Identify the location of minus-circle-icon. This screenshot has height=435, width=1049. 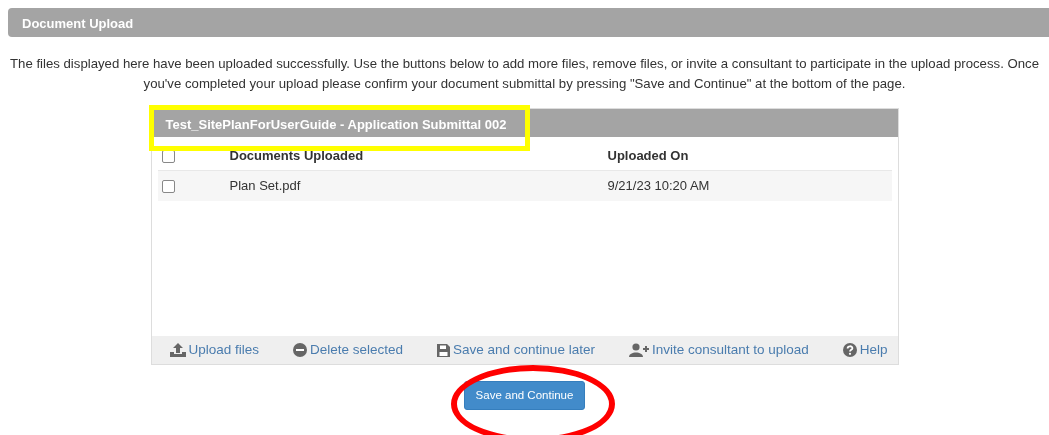
(300, 350).